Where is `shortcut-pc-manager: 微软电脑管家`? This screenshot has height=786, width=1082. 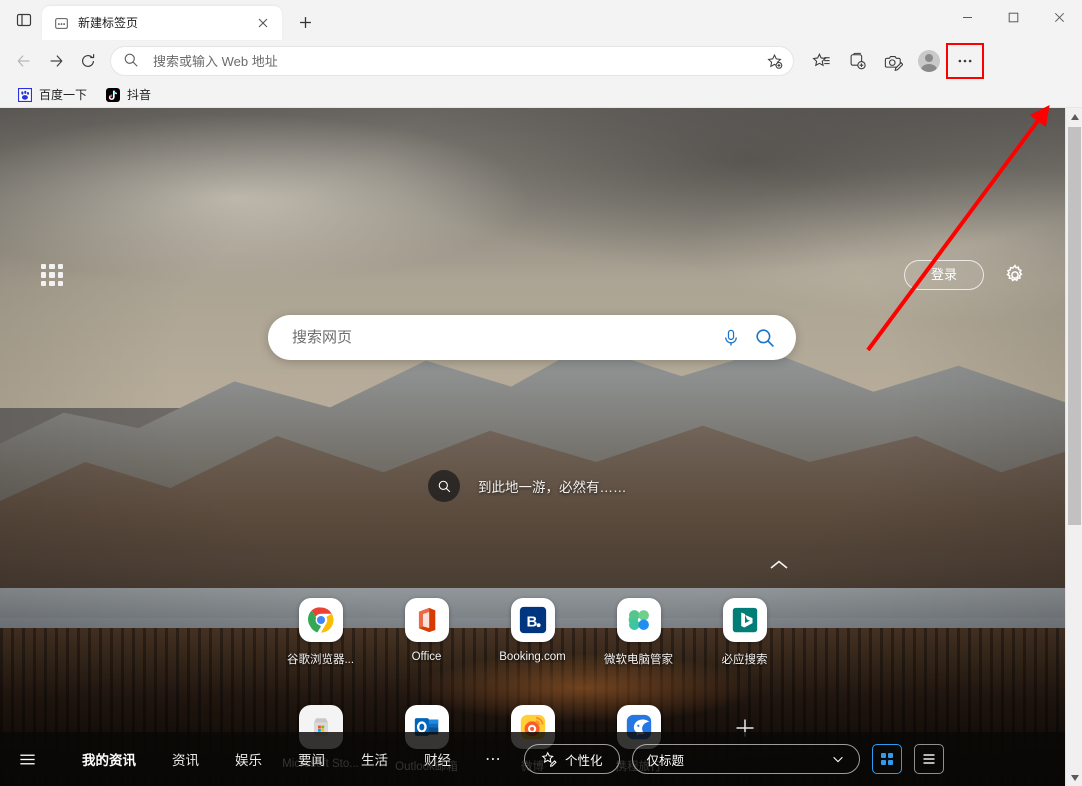
shortcut-pc-manager: 微软电脑管家 is located at coordinates (639, 630).